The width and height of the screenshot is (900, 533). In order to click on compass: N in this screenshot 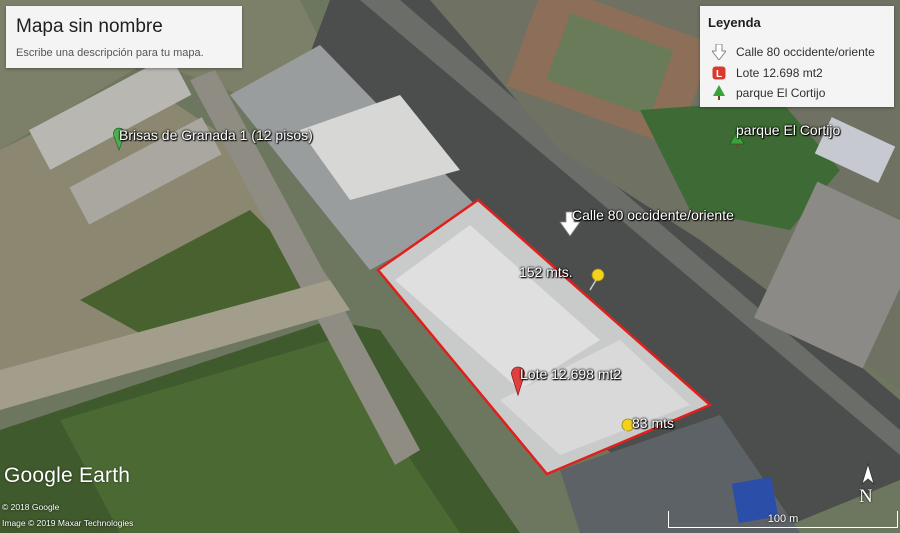, I will do `click(868, 486)`.